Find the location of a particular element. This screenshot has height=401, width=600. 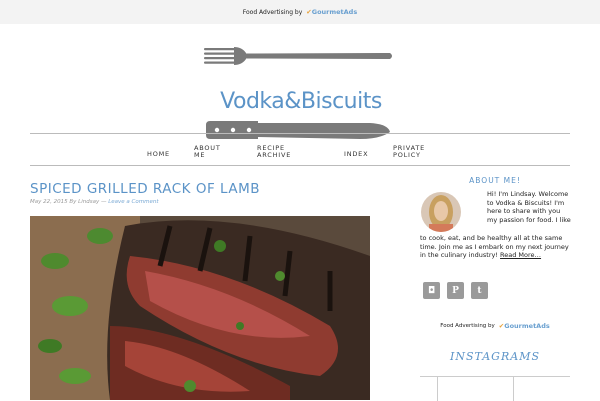

nav-about-me: ABOUT ME is located at coordinates (207, 152).